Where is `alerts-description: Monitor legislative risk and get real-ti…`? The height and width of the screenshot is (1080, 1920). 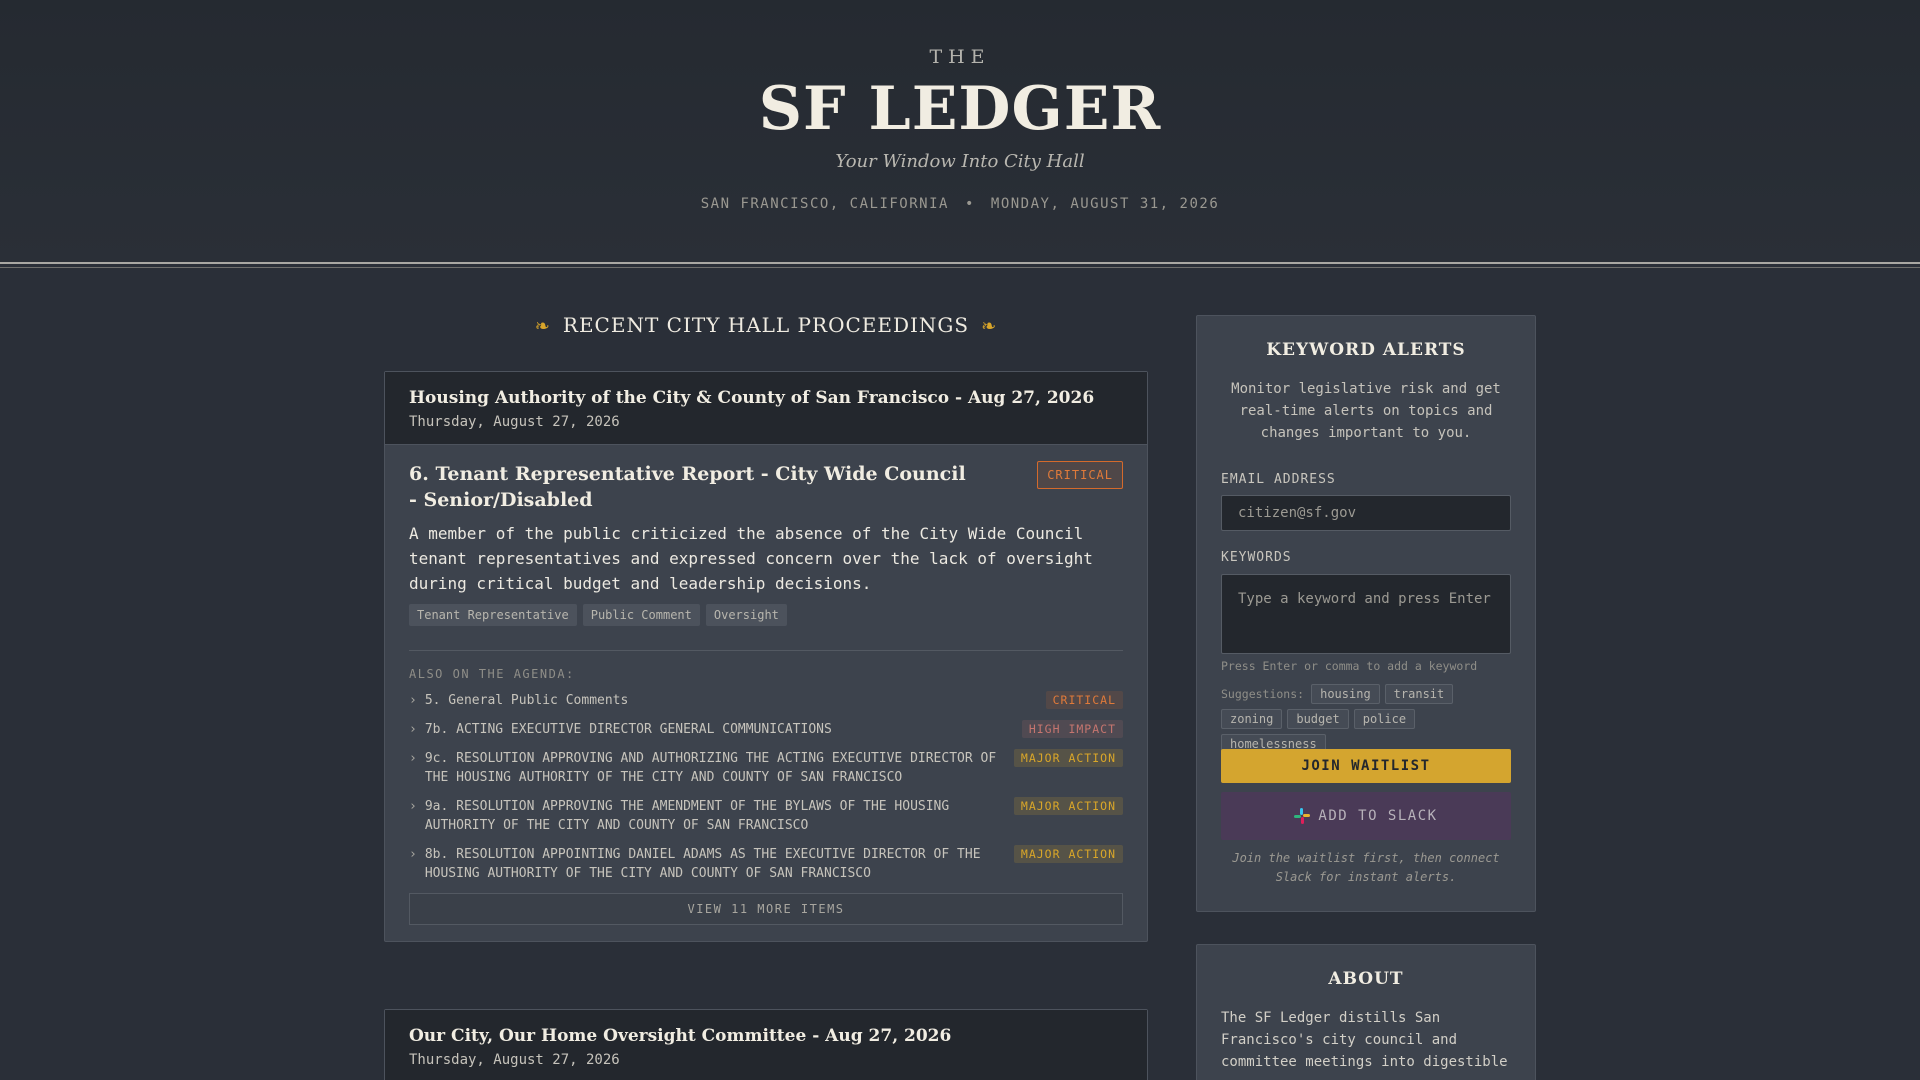
alerts-description: Monitor legislative risk and get real-ti… is located at coordinates (1366, 411).